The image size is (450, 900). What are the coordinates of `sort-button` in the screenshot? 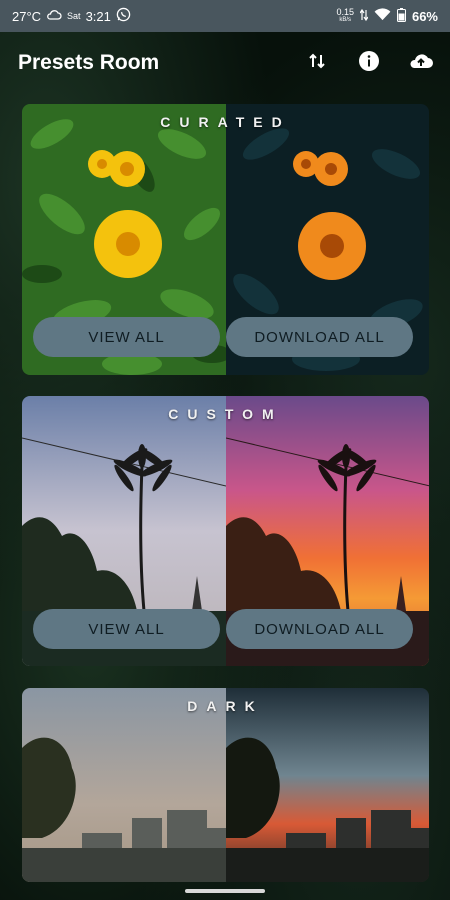 It's located at (317, 63).